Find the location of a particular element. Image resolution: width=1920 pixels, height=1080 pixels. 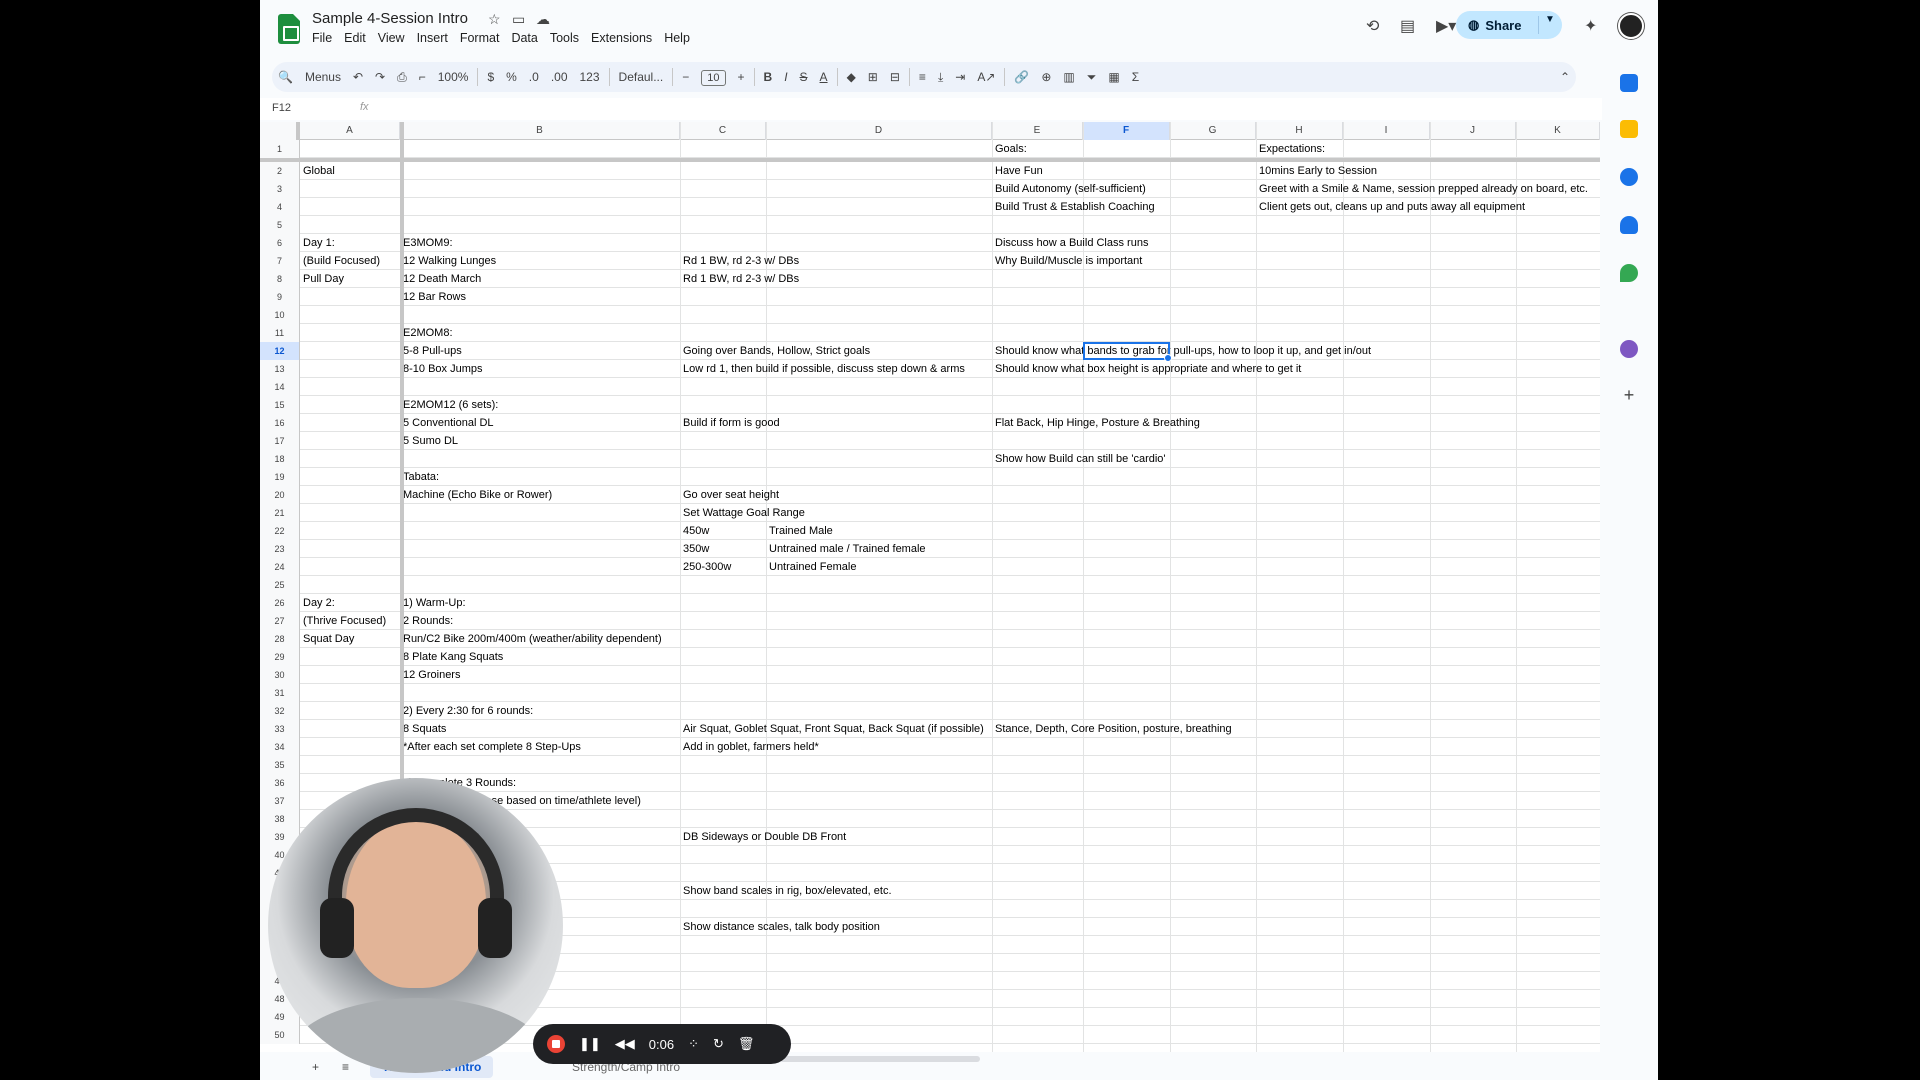

share-button: ◍ Share ▼ is located at coordinates (1509, 25).